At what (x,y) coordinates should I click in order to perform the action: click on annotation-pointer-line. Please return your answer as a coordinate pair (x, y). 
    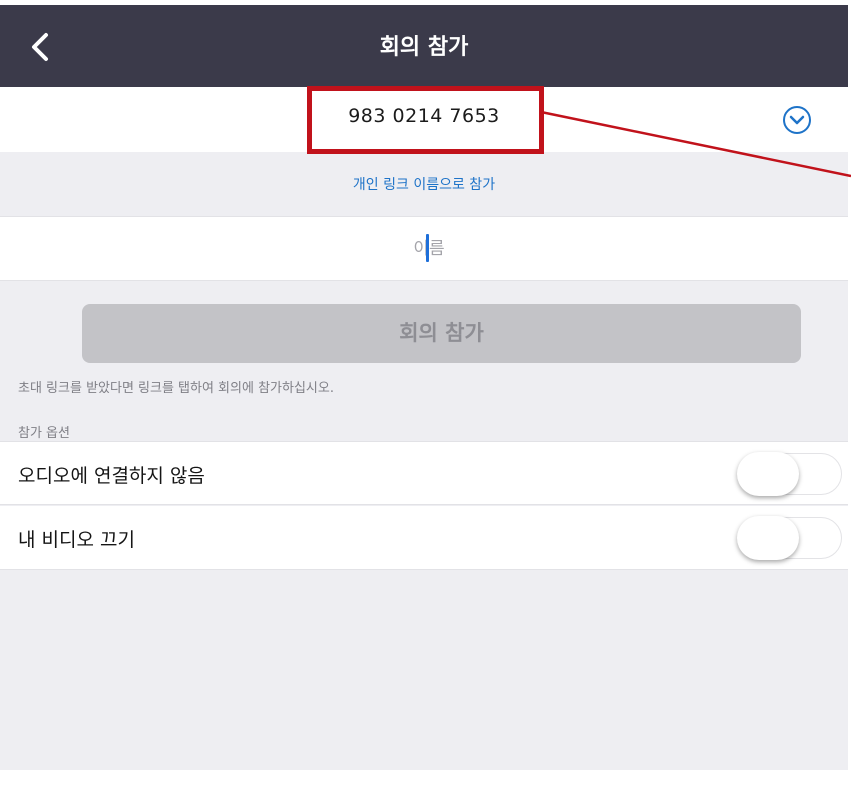
    Looking at the image, I should click on (695, 144).